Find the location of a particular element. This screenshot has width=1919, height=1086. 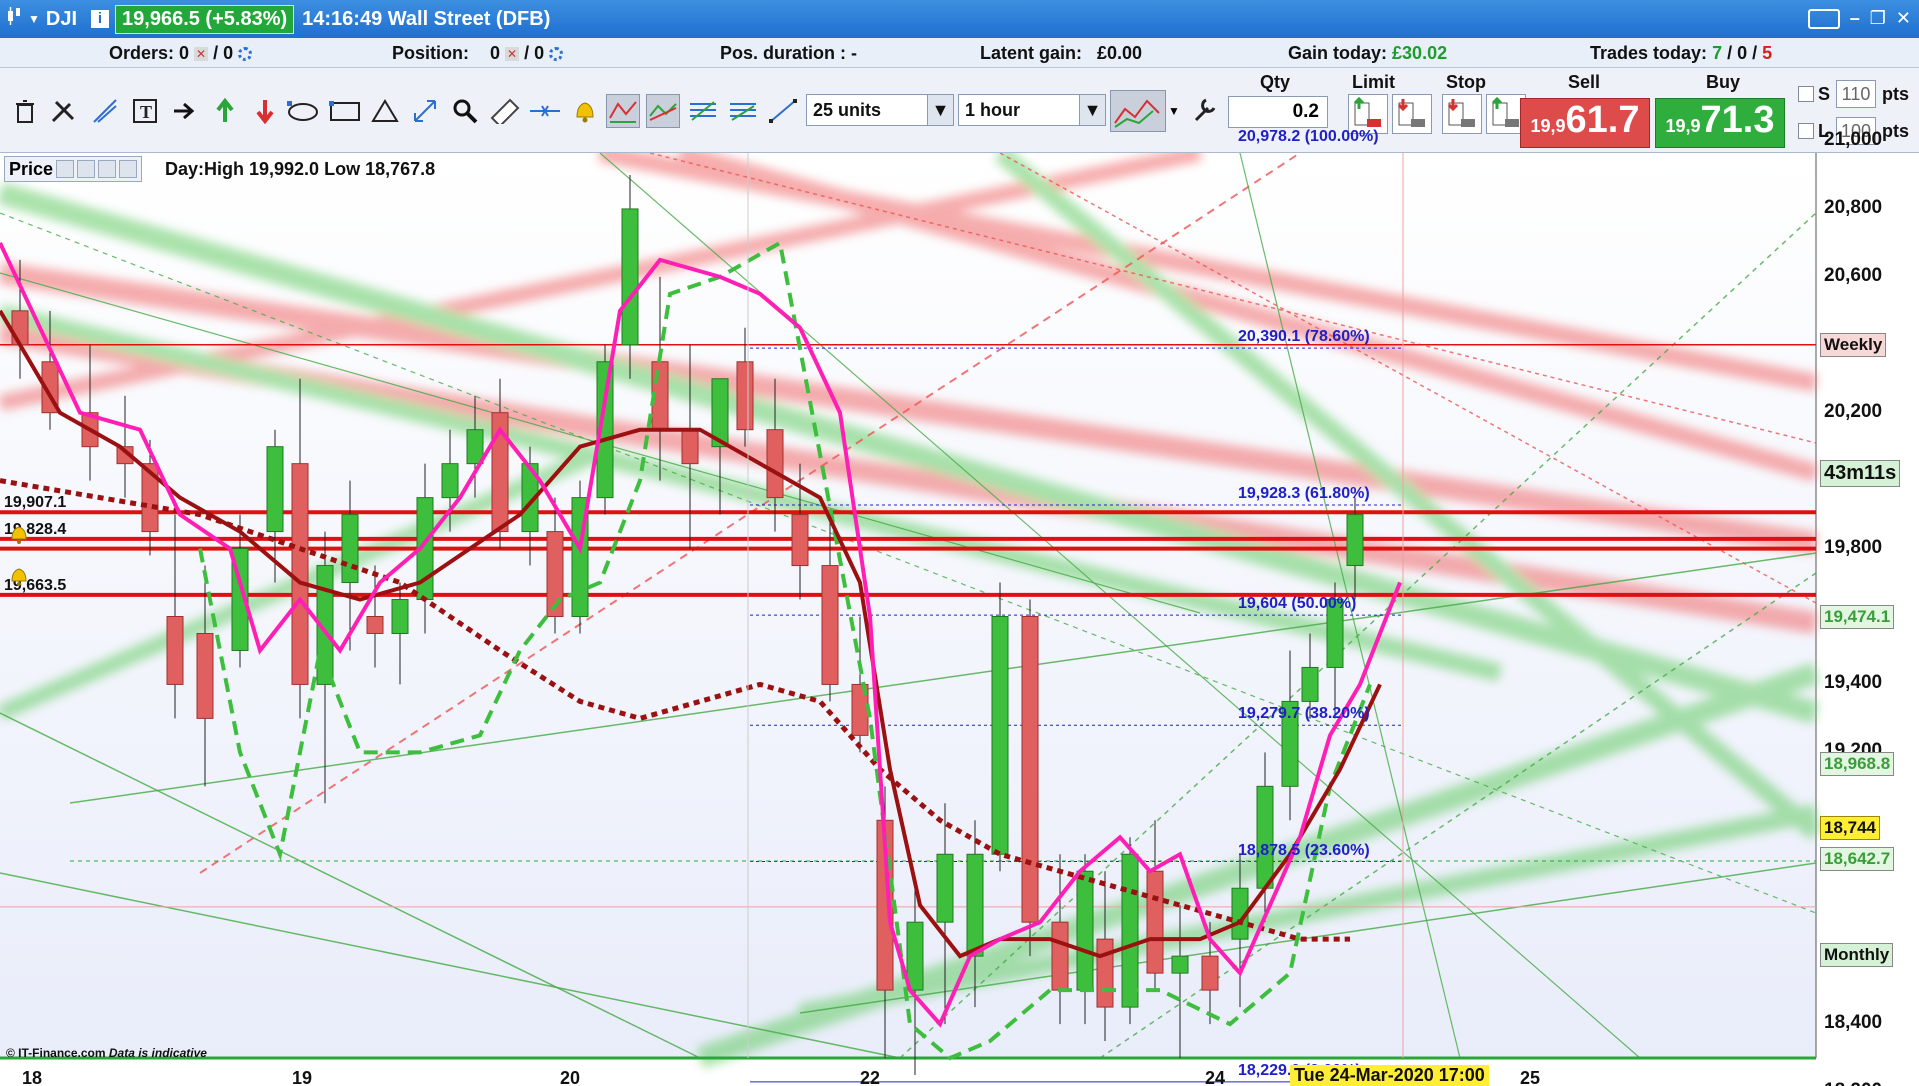

position-settings-icon is located at coordinates (556, 54).